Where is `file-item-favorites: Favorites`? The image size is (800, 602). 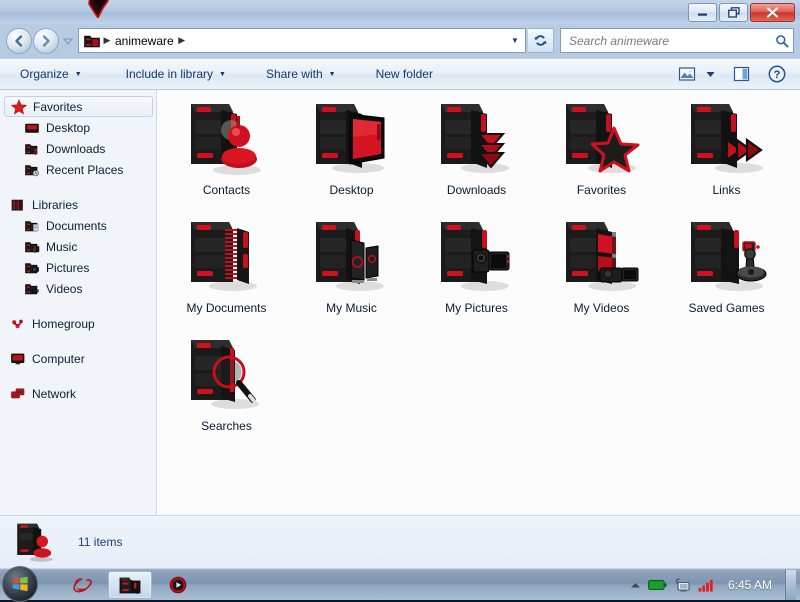
file-item-favorites: Favorites is located at coordinates (601, 153).